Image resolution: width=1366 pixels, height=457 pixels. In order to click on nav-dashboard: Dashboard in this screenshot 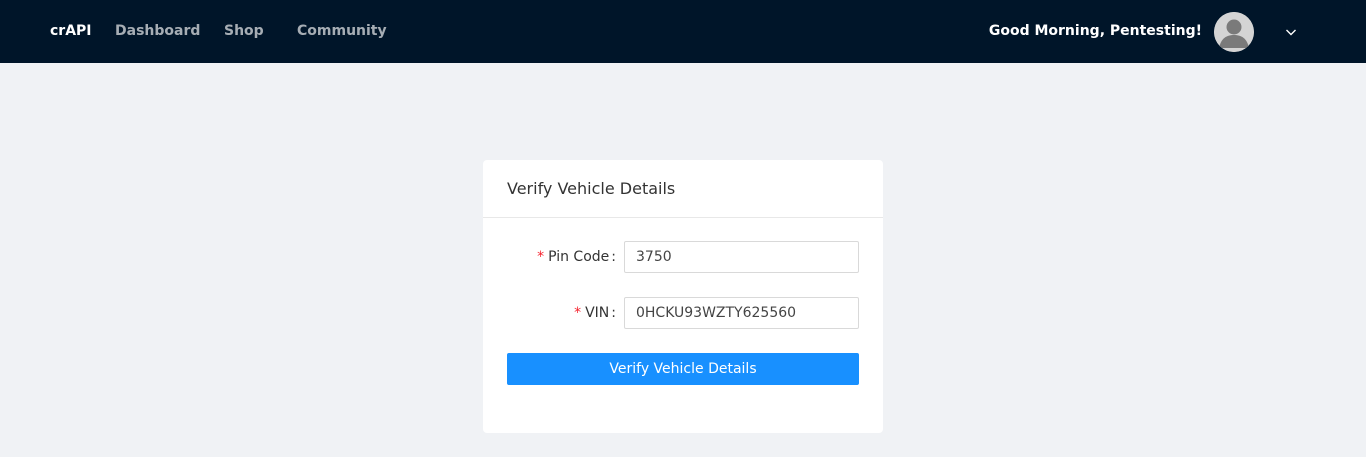, I will do `click(157, 31)`.